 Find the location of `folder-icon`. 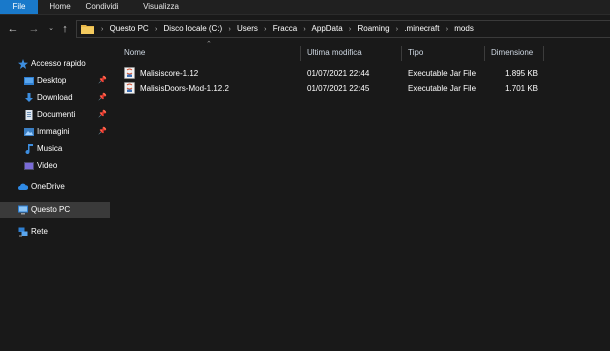

folder-icon is located at coordinates (87, 29).